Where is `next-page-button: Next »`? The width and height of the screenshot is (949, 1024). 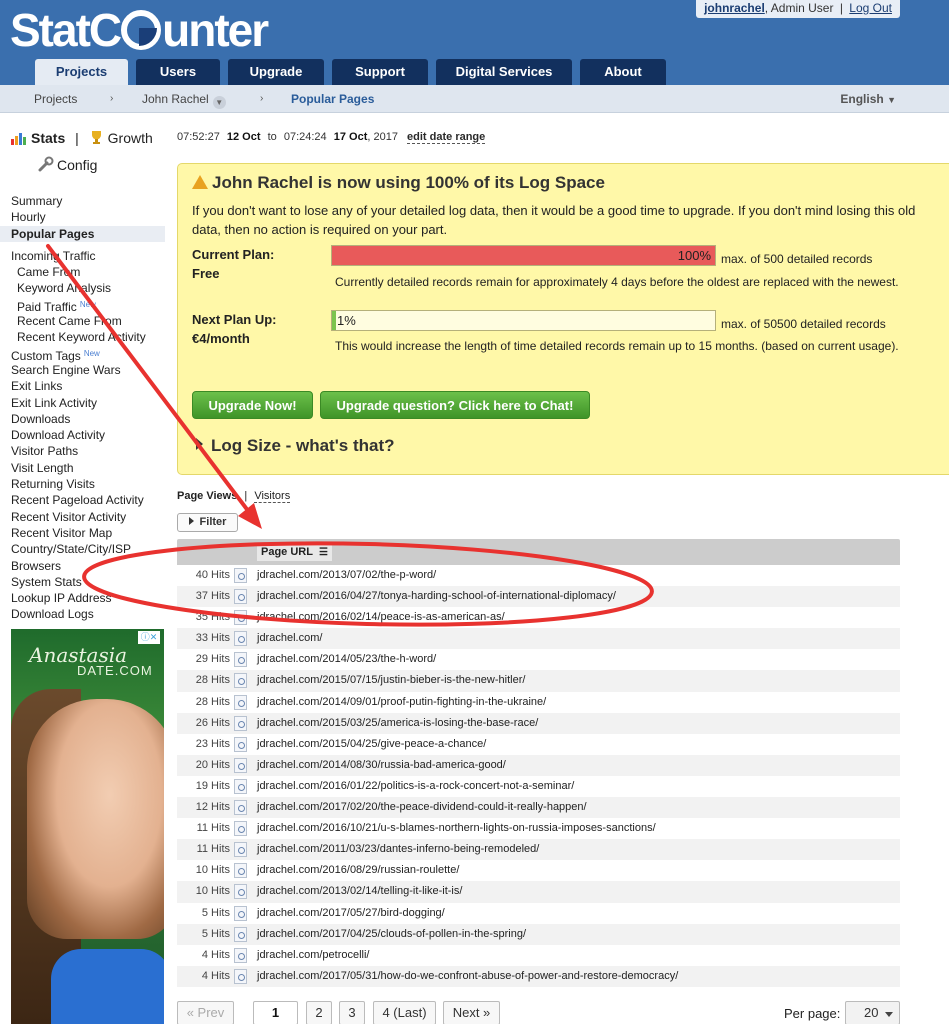
next-page-button: Next » is located at coordinates (471, 1012).